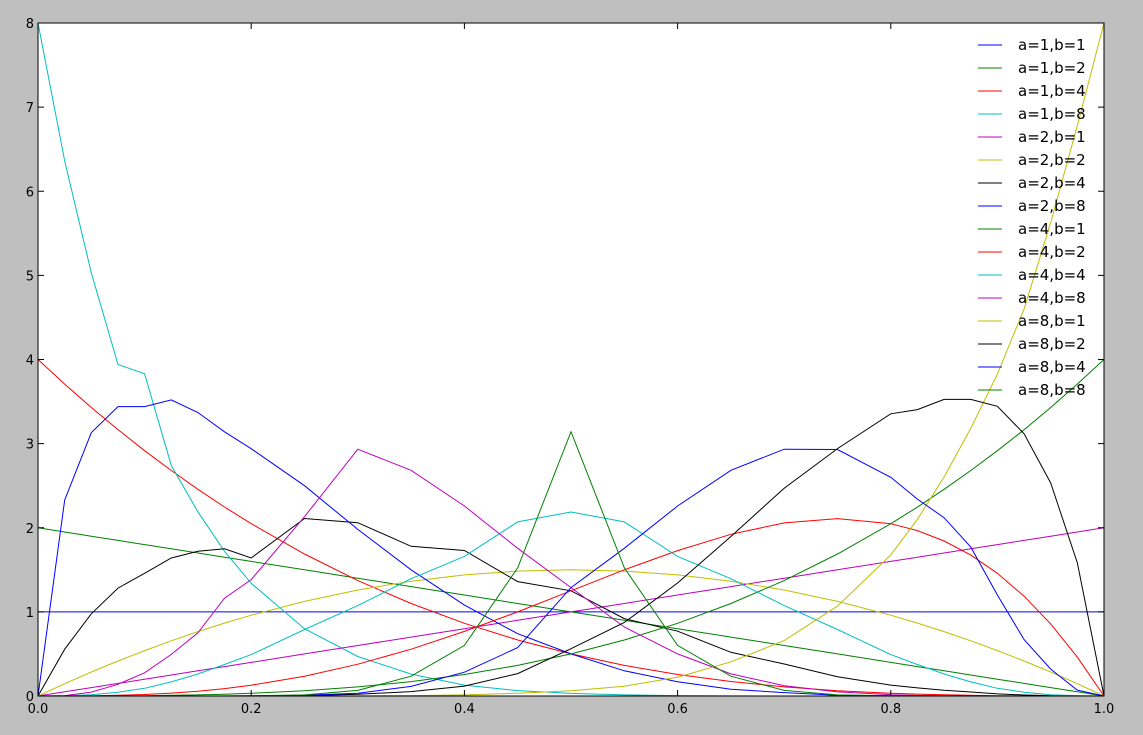  I want to click on y-tick-label: 4, so click(30, 361).